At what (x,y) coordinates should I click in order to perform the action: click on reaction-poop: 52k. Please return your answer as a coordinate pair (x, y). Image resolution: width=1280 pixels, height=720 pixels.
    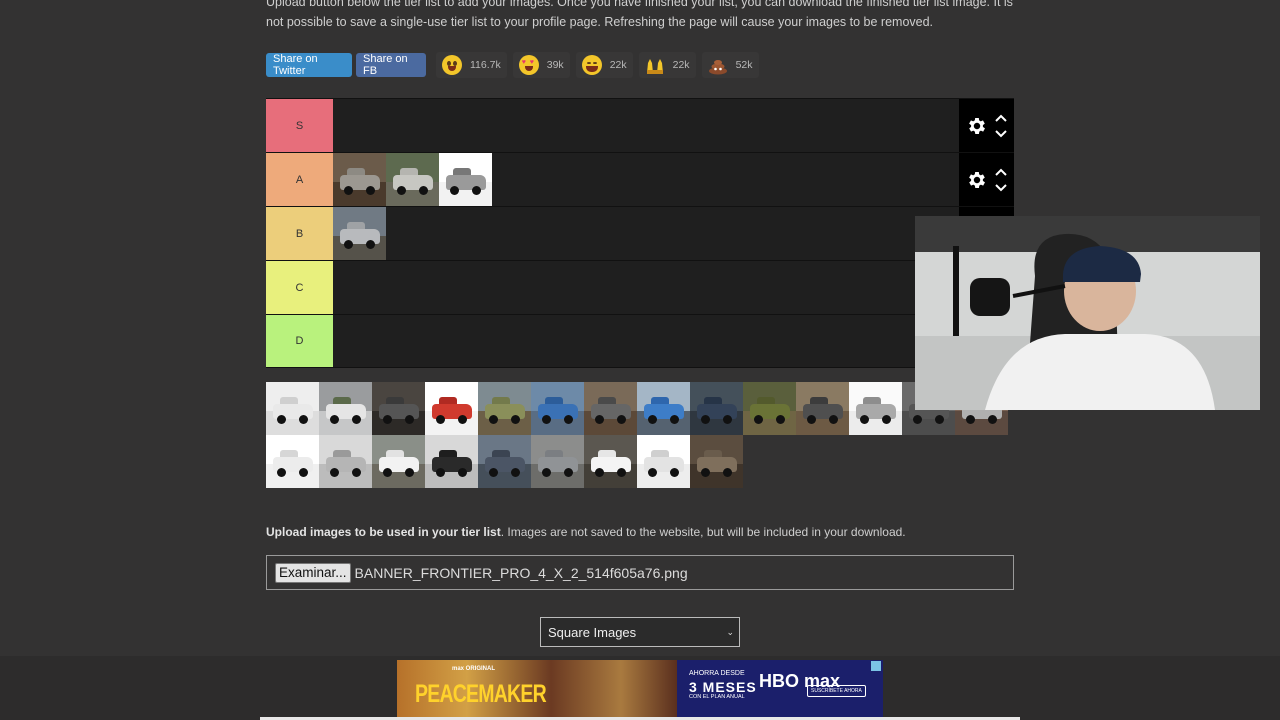
    Looking at the image, I should click on (730, 65).